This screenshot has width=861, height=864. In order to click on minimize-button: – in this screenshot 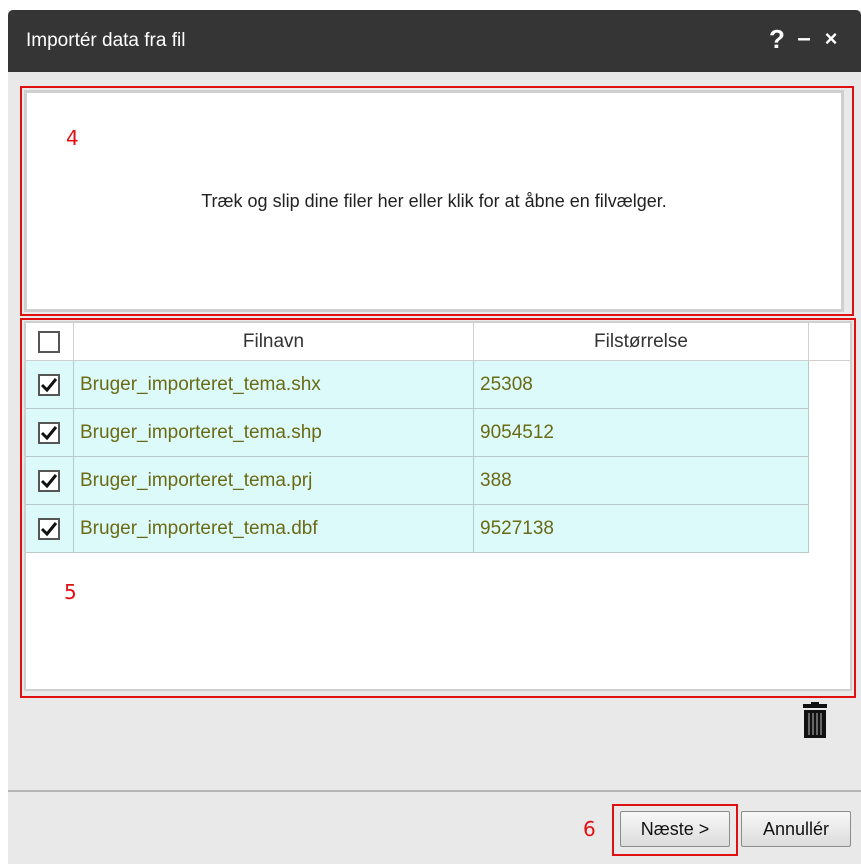, I will do `click(804, 39)`.